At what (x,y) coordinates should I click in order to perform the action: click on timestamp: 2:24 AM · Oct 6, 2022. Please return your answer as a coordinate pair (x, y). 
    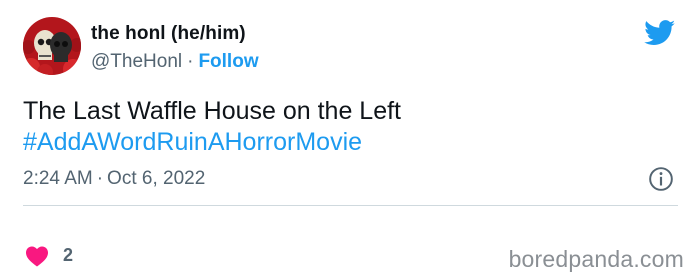
    Looking at the image, I should click on (114, 179).